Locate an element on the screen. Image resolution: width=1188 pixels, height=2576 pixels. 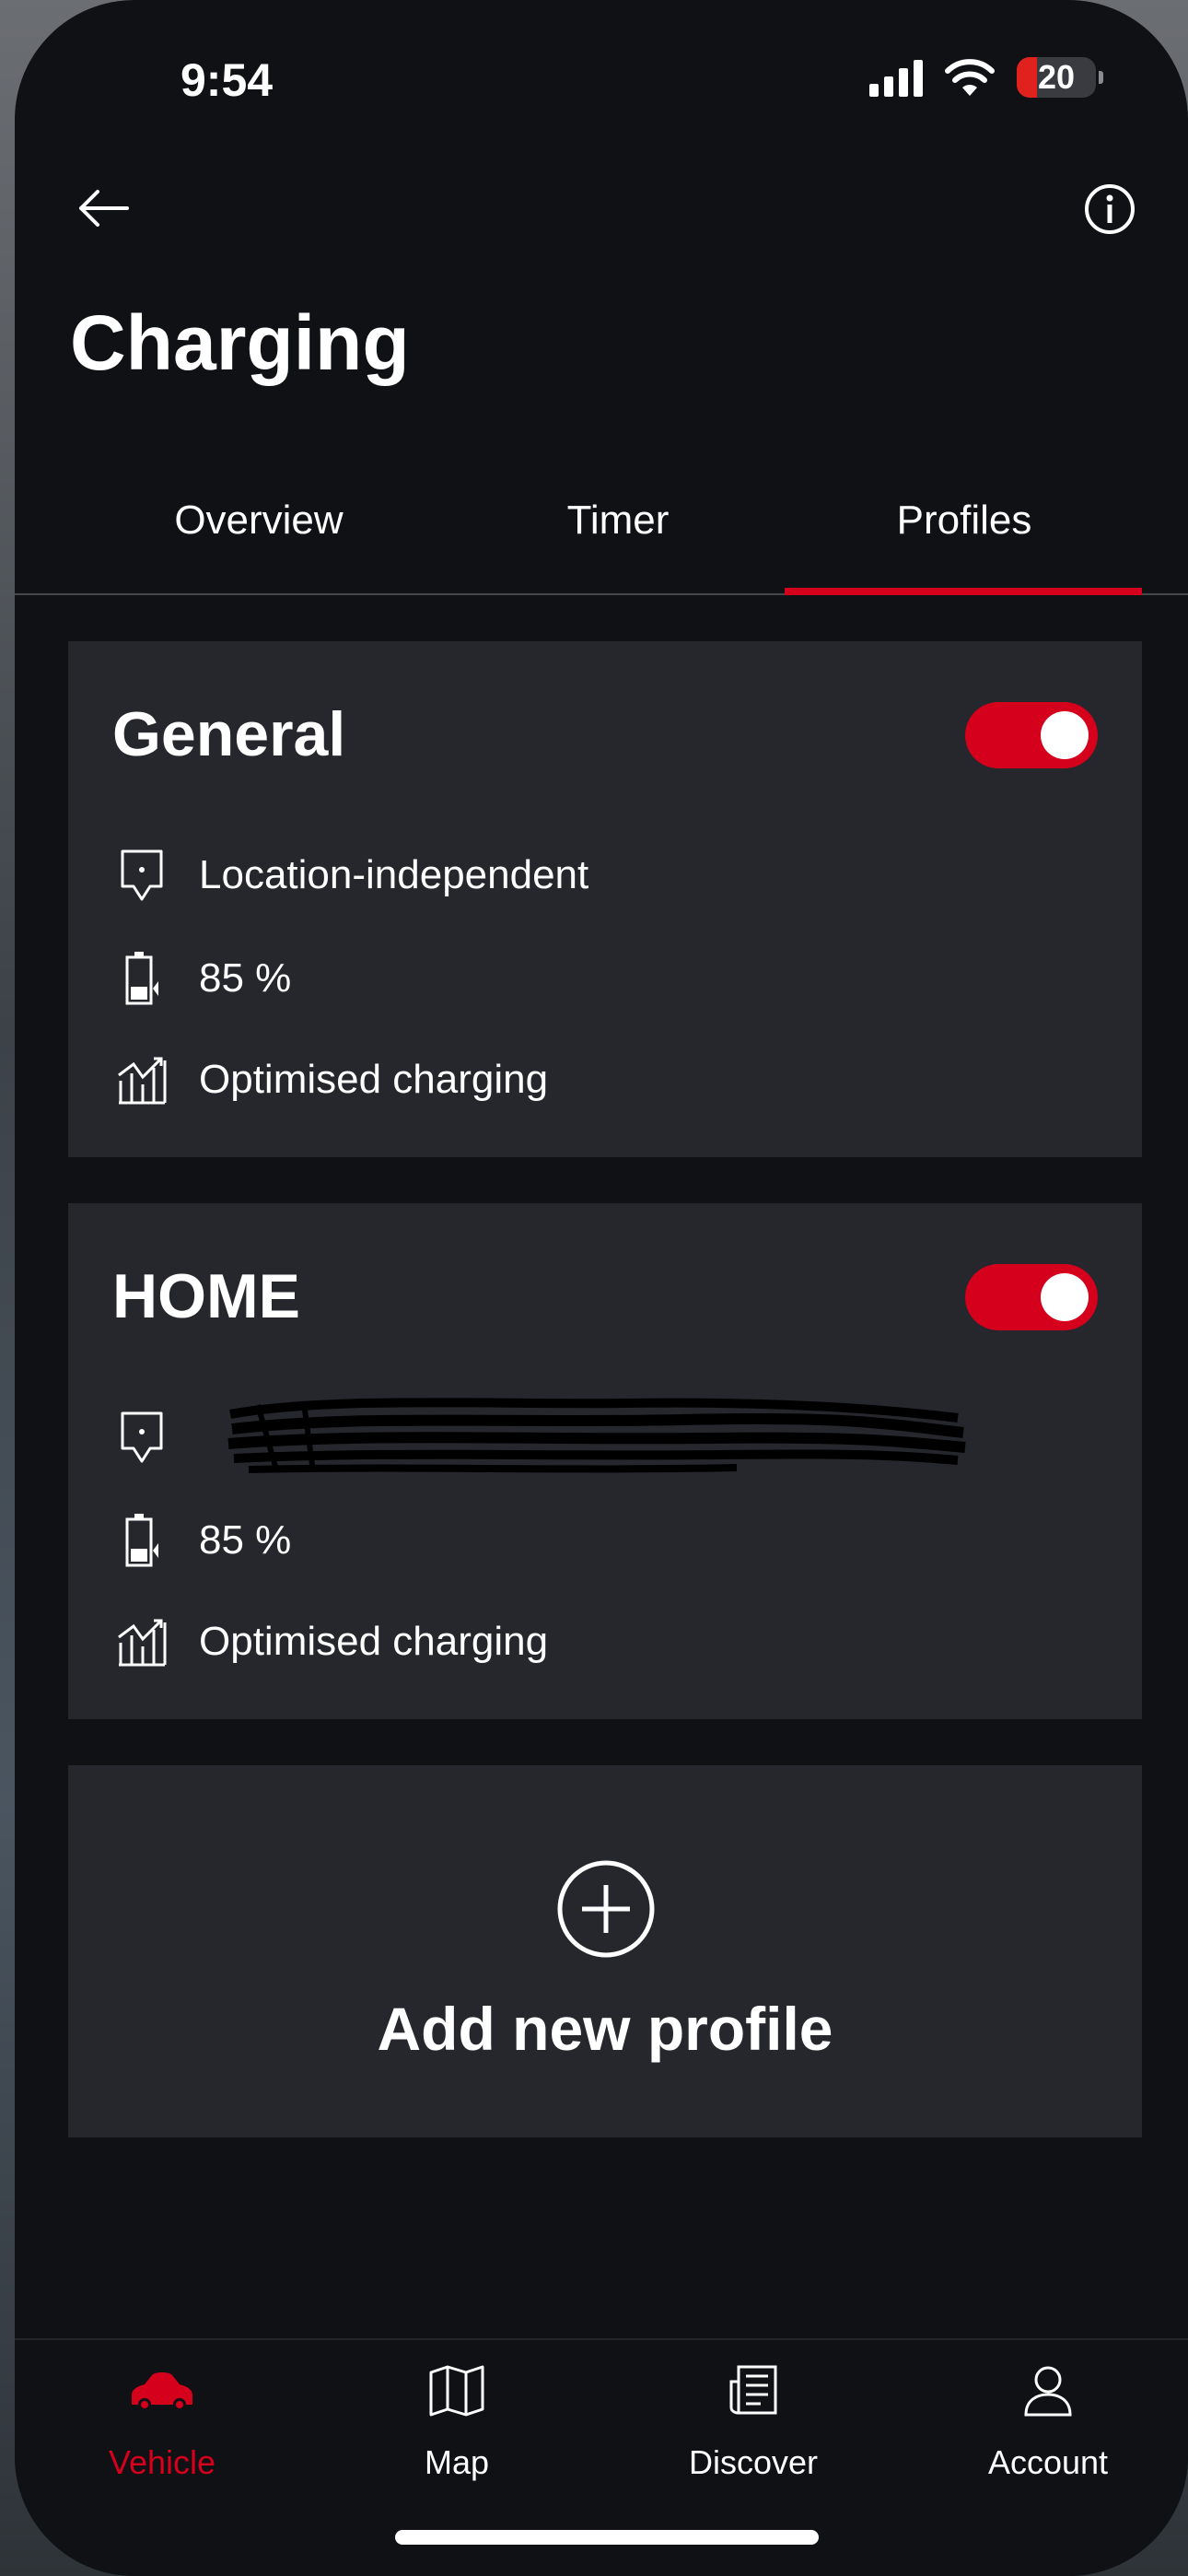
profile-name: General is located at coordinates (229, 734).